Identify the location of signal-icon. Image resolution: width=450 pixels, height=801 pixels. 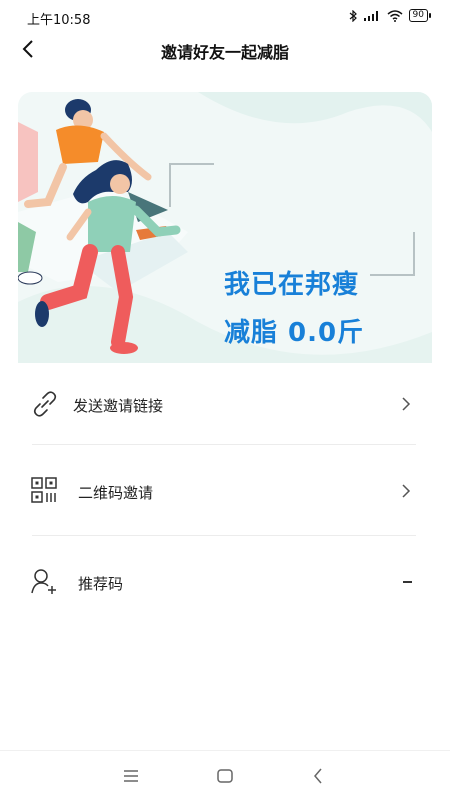
(370, 16).